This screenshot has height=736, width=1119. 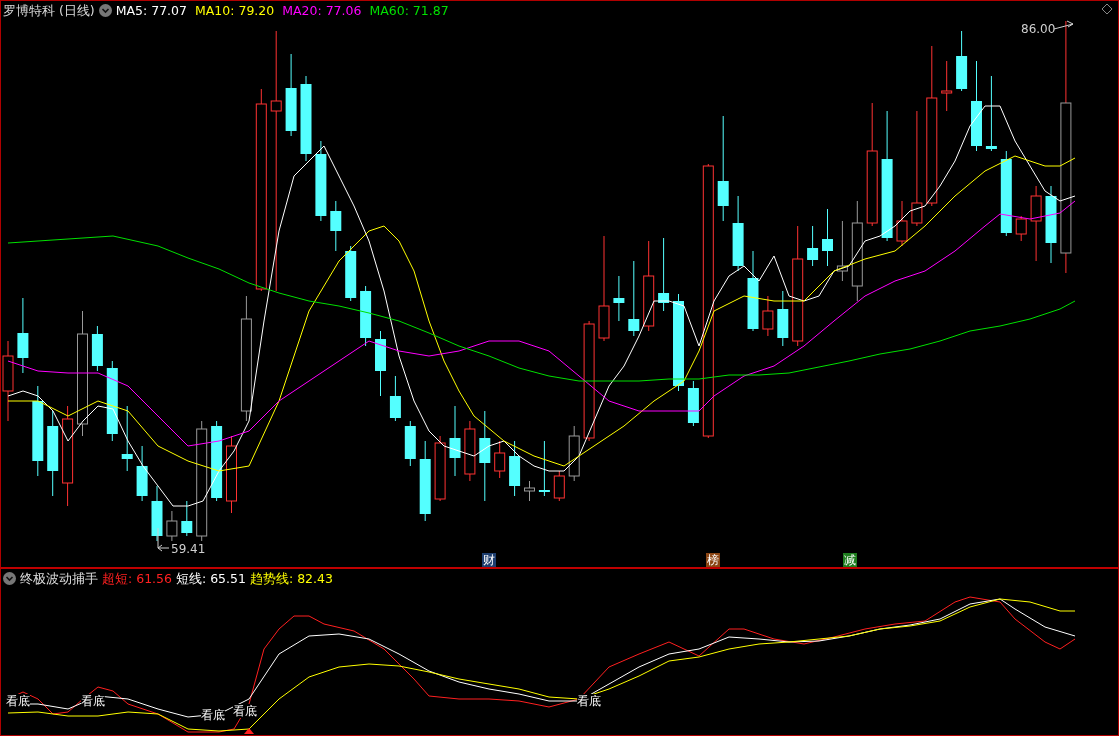 I want to click on event-marker: 榜, so click(x=713, y=560).